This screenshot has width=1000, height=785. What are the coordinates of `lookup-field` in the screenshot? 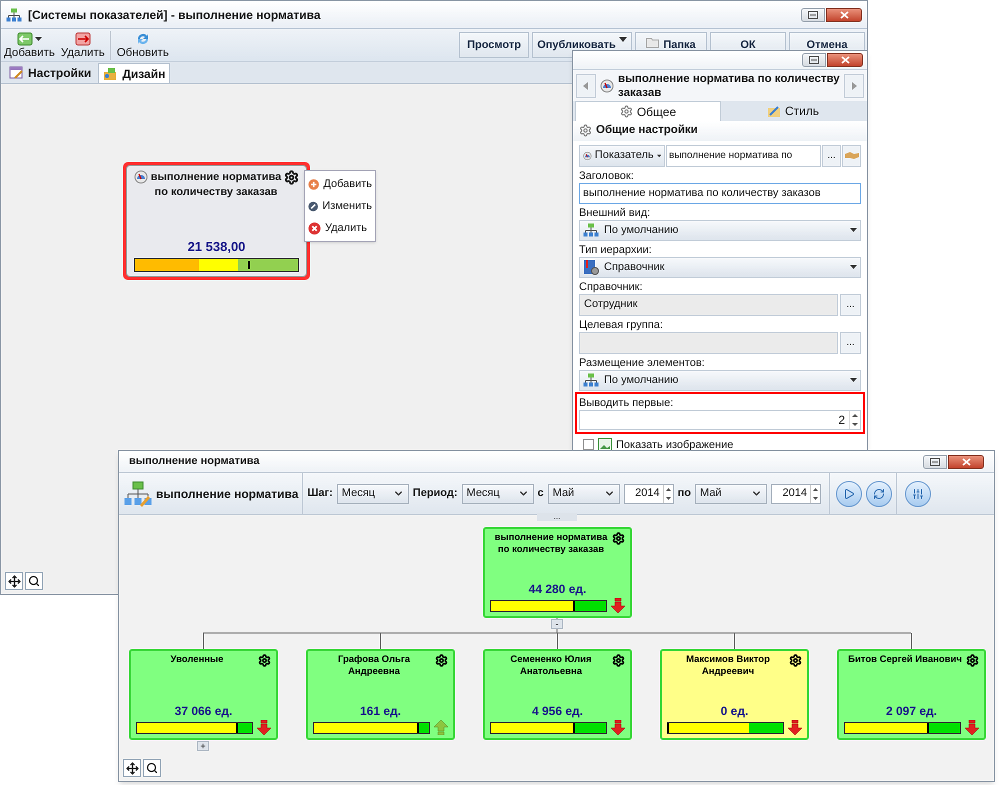 It's located at (708, 343).